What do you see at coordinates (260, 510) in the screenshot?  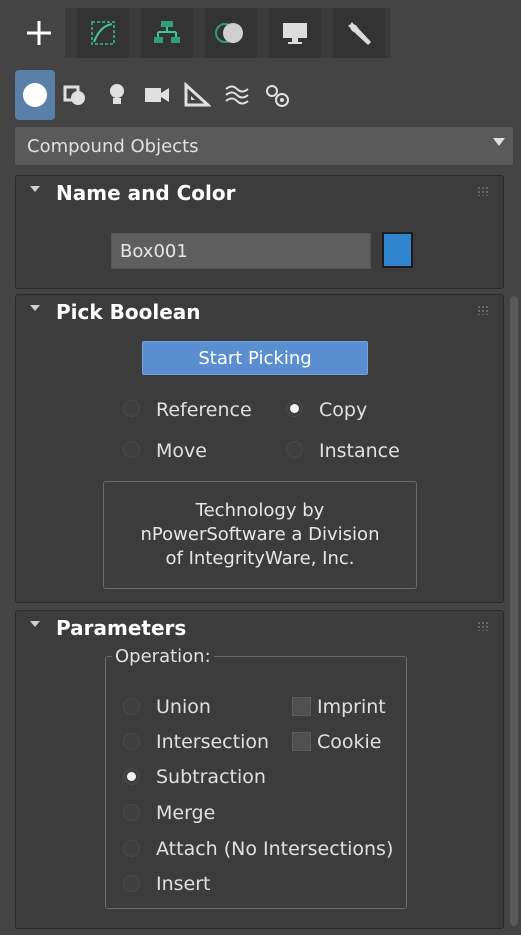 I see `credit-line: Technology by` at bounding box center [260, 510].